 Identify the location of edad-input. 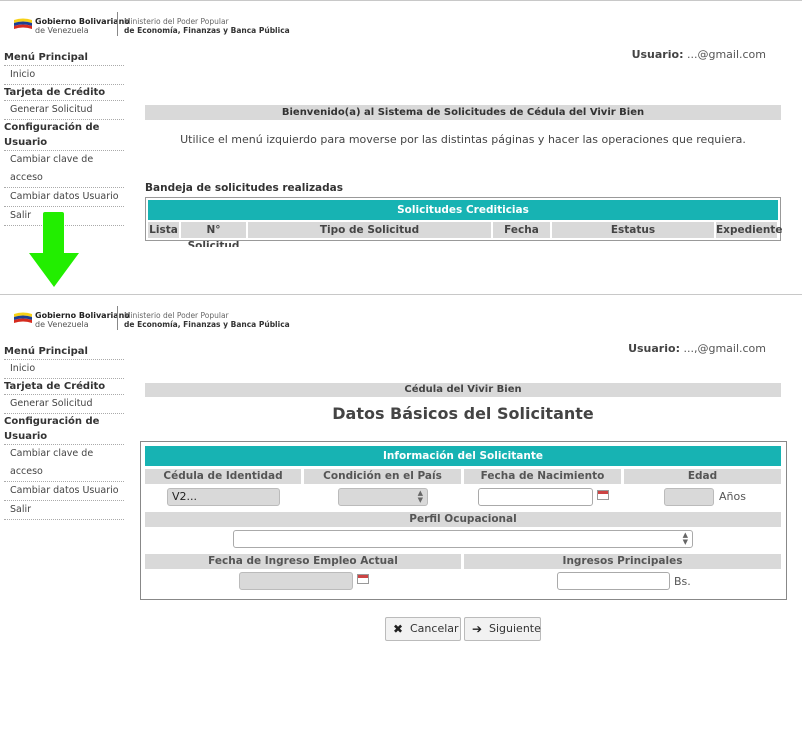
(689, 497).